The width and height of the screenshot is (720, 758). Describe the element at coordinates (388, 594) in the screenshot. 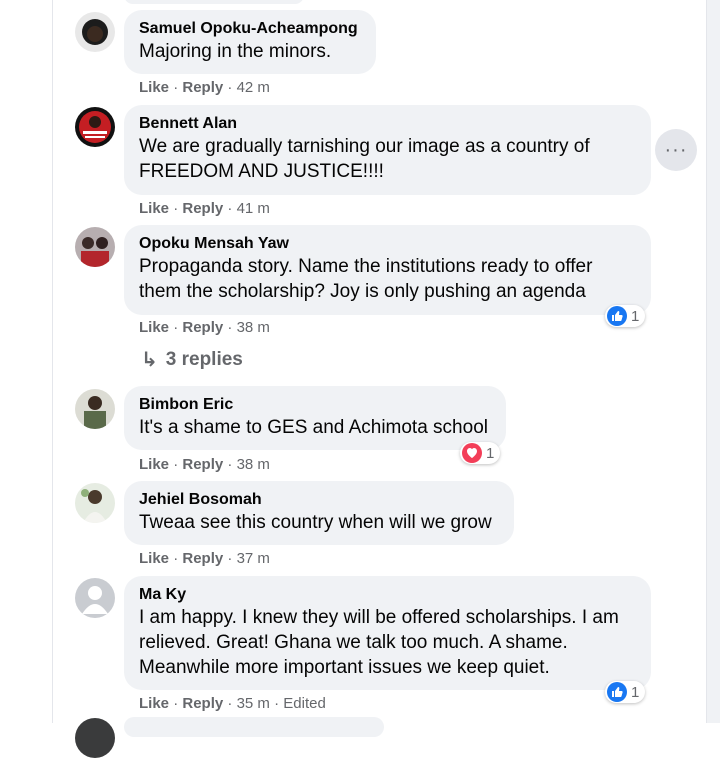

I see `comment-author: Ma Ky` at that location.